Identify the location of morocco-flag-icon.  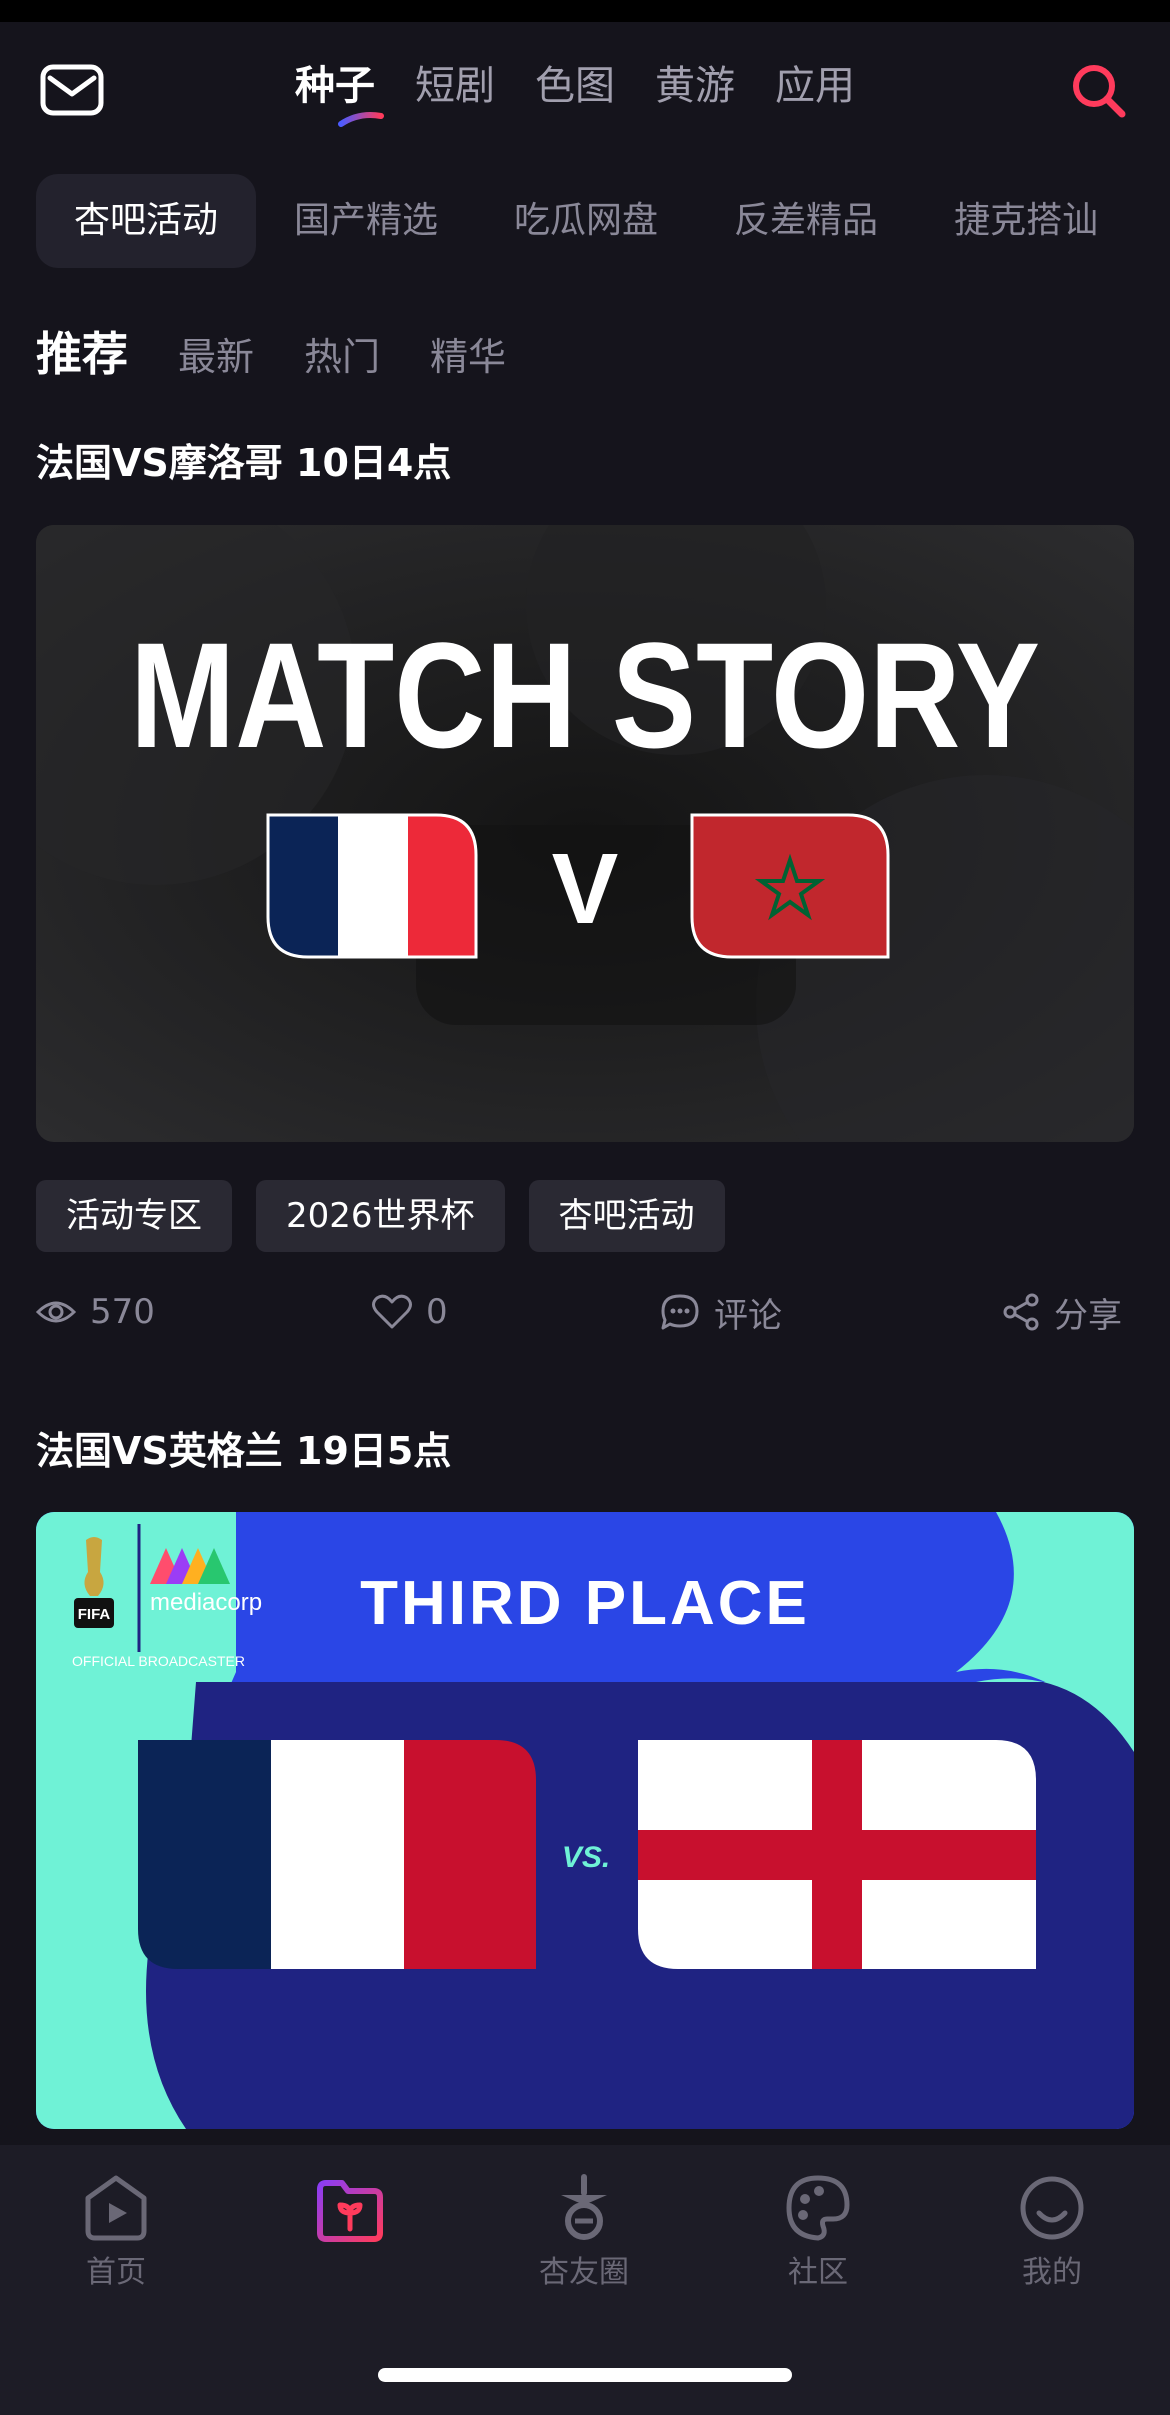
(790, 886).